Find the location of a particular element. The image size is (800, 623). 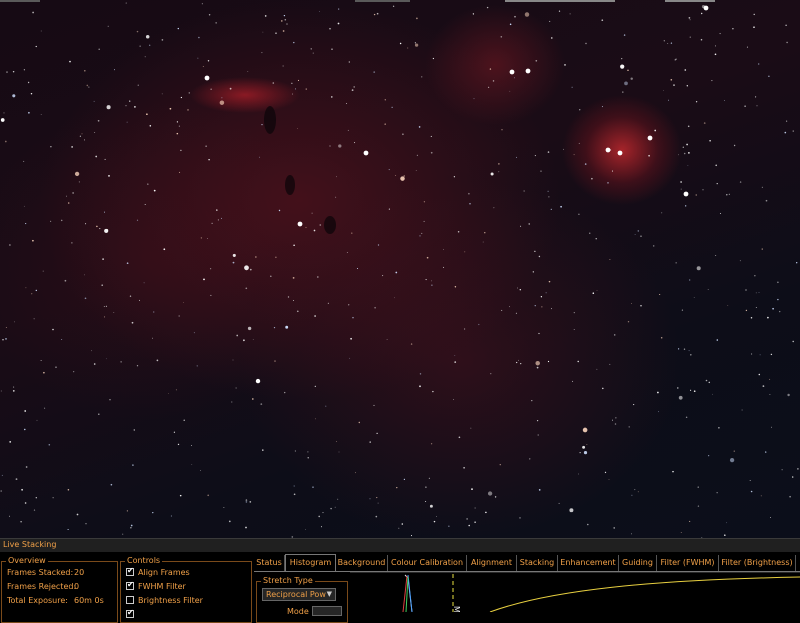

brightness-filter-checkbox-row: Brightness Filter is located at coordinates (164, 600).